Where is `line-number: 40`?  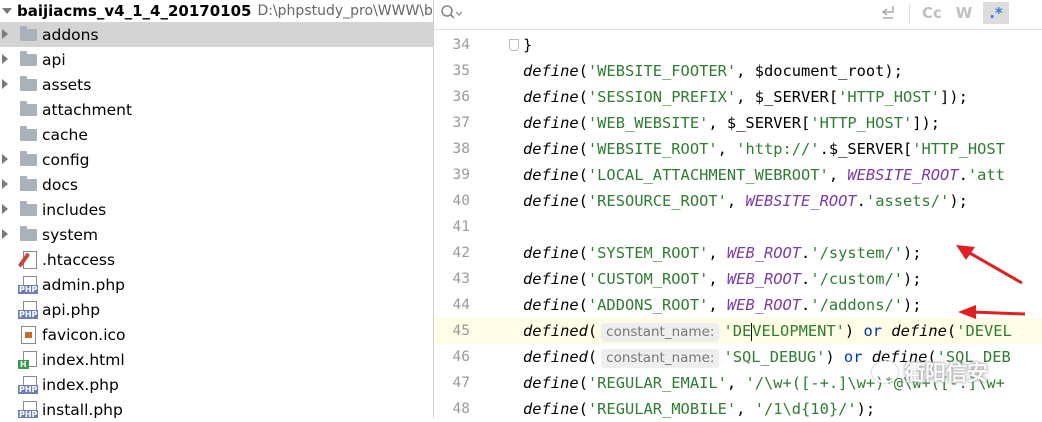 line-number: 40 is located at coordinates (461, 201).